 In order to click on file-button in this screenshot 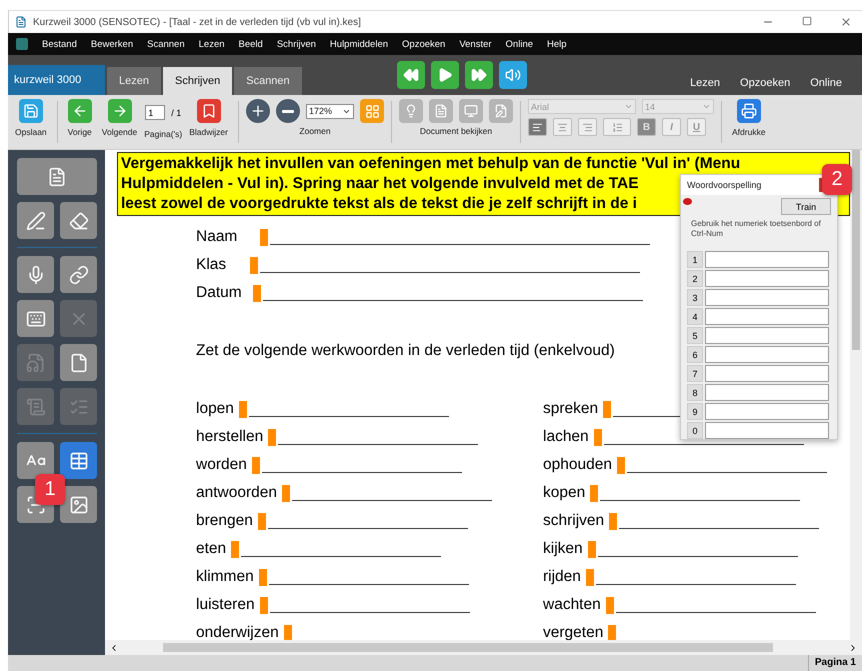, I will do `click(78, 362)`.